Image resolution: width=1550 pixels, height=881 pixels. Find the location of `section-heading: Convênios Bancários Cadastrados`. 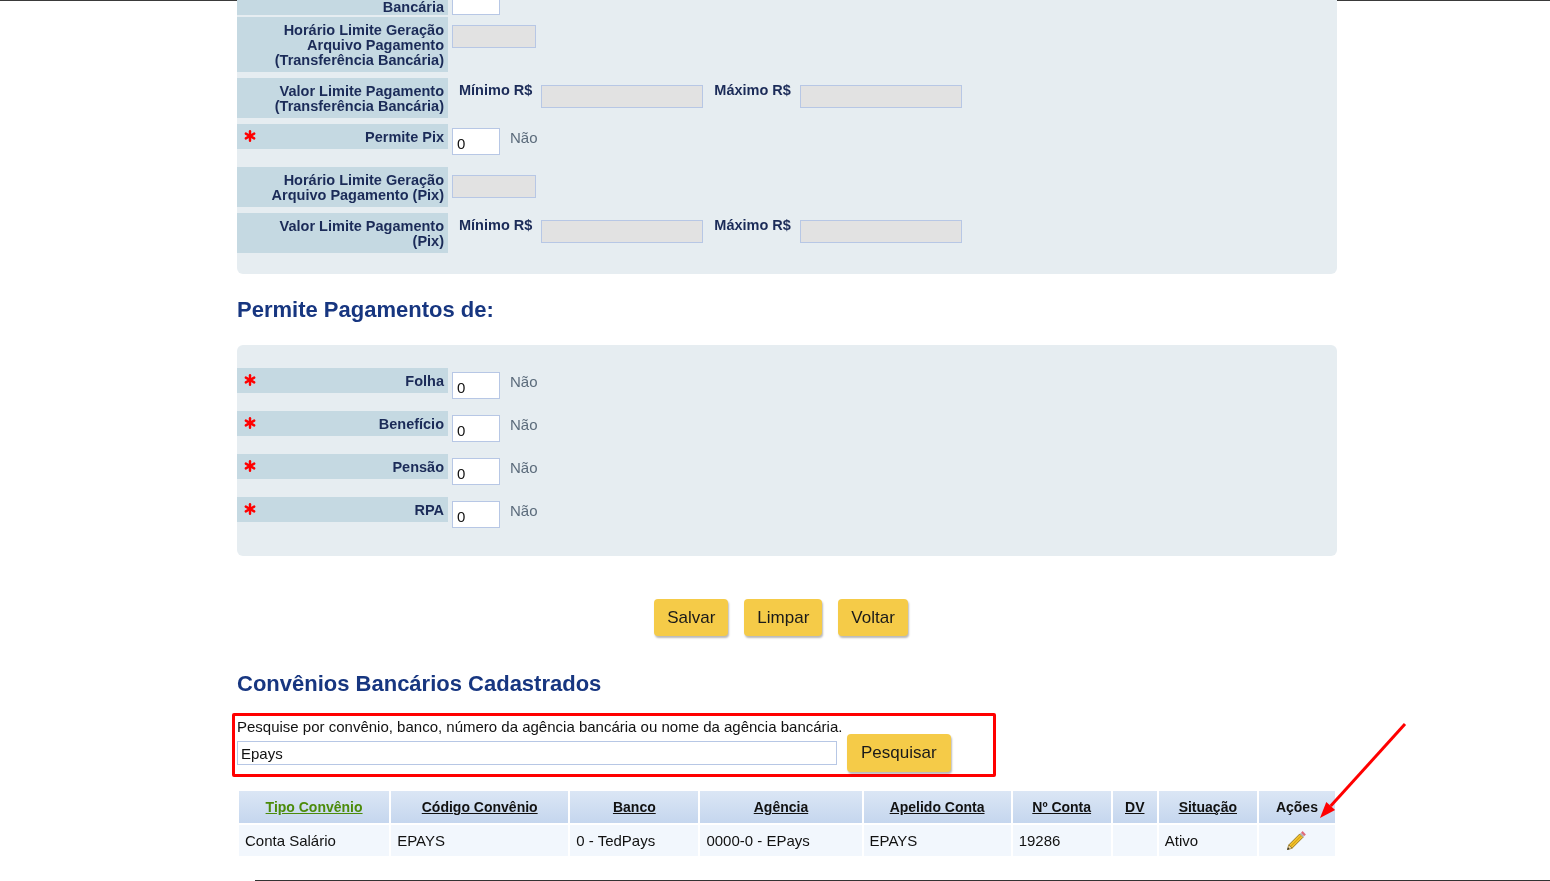

section-heading: Convênios Bancários Cadastrados is located at coordinates (420, 684).